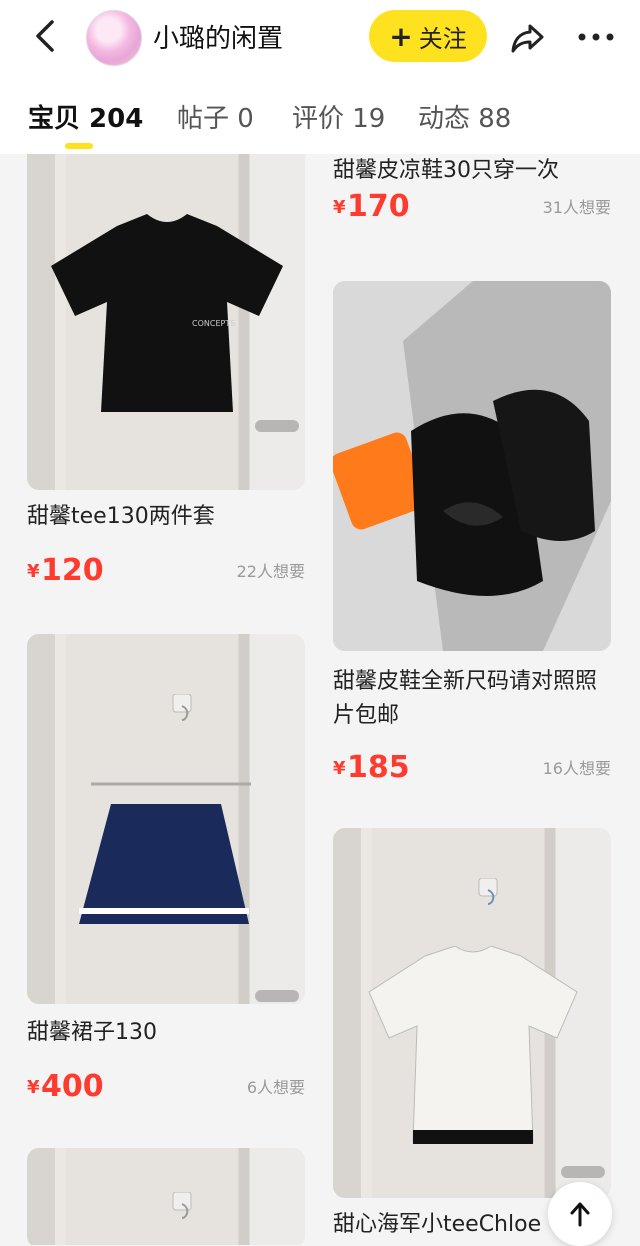 This screenshot has width=640, height=1246. I want to click on follow-label: 关注, so click(442, 38).